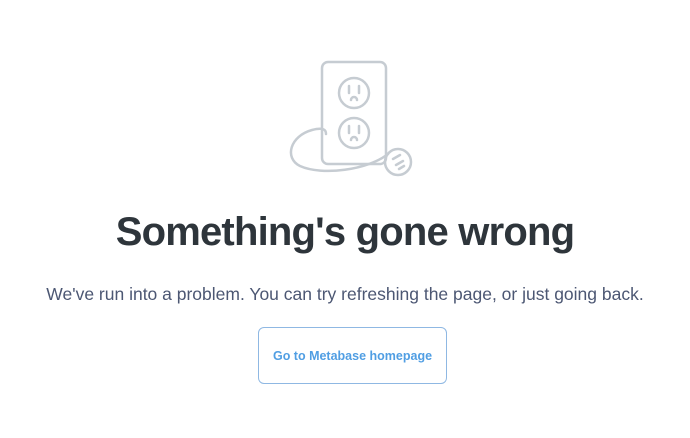 The width and height of the screenshot is (690, 438). Describe the element at coordinates (345, 232) in the screenshot. I see `error-title: Something's gone wrong` at that location.